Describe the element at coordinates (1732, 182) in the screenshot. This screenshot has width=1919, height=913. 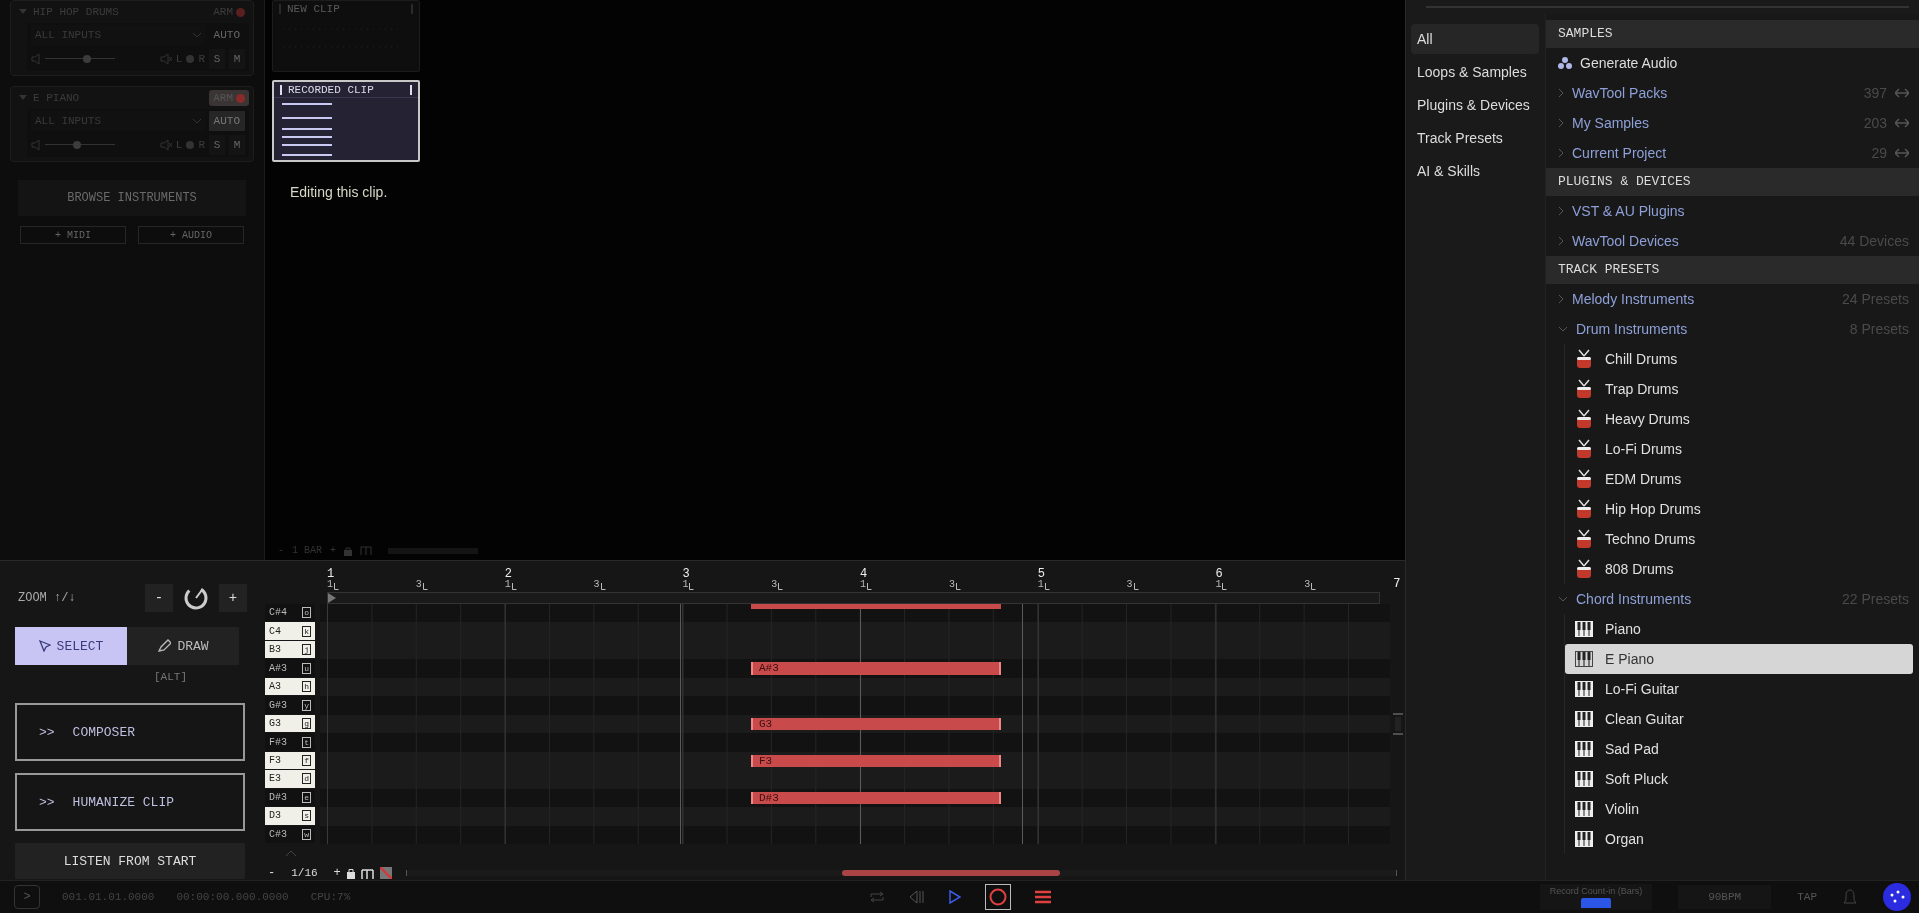
I see `section-header: PLUGINS & DEVICES` at that location.